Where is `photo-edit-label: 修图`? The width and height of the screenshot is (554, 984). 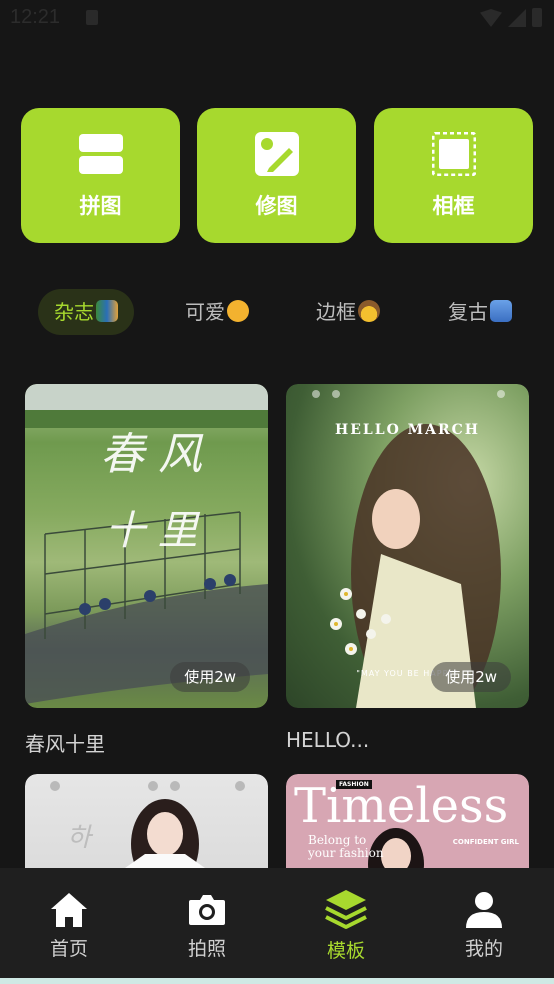
photo-edit-label: 修图 is located at coordinates (276, 206).